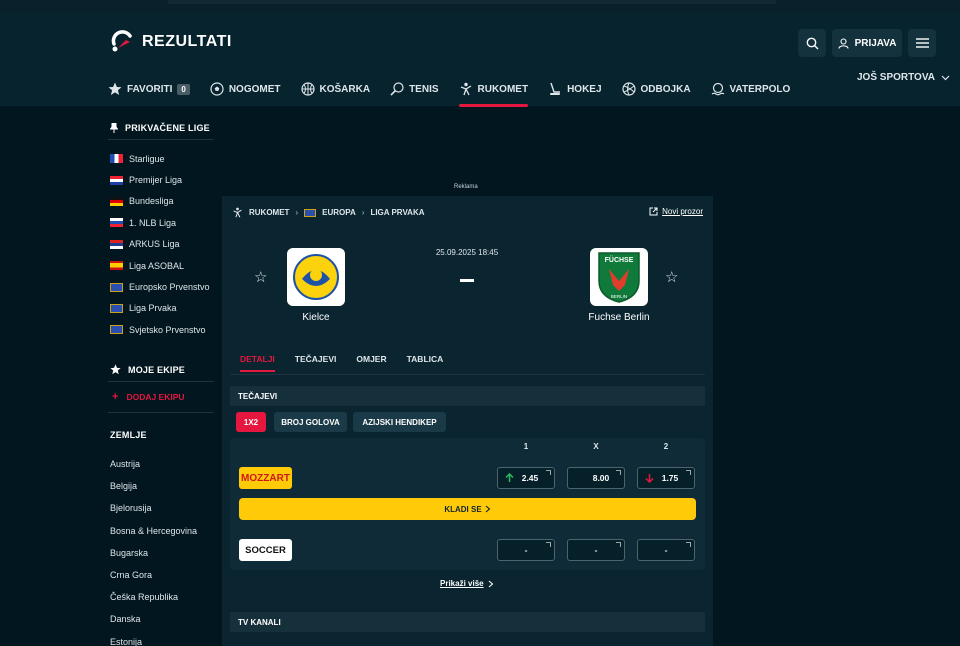 Image resolution: width=960 pixels, height=646 pixels. I want to click on league-item-bundesliga: Bundesliga, so click(164, 201).